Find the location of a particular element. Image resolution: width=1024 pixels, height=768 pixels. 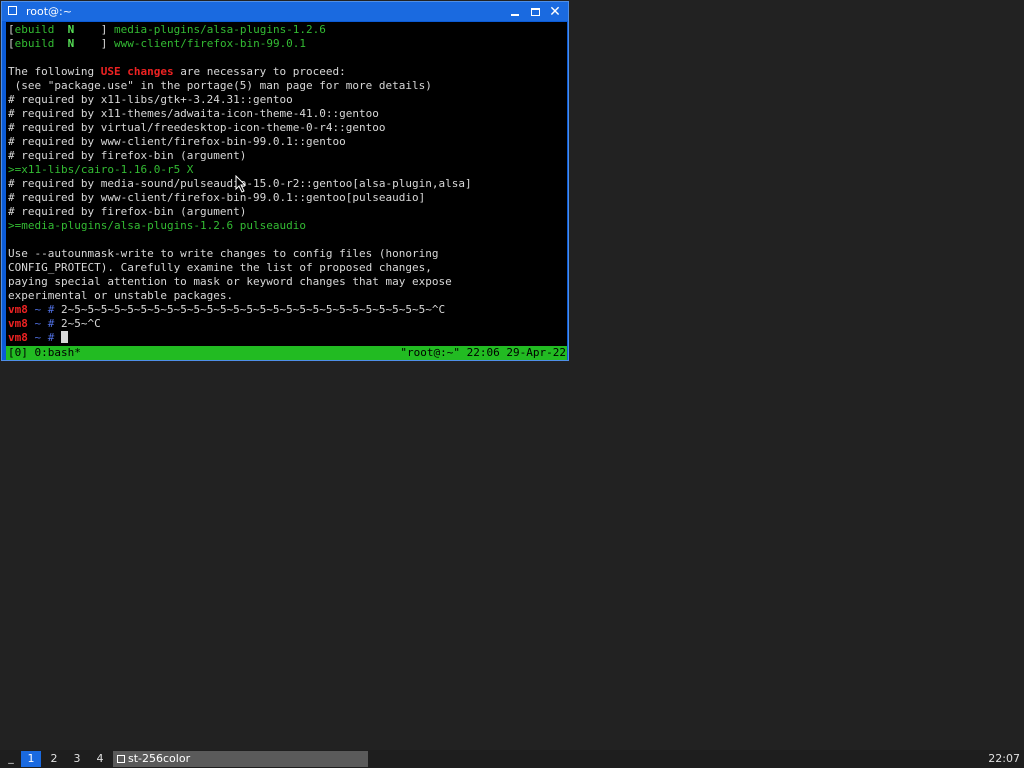

bottom-panel: _ 1 2 3 4 st-256color 22:07 is located at coordinates (512, 759).